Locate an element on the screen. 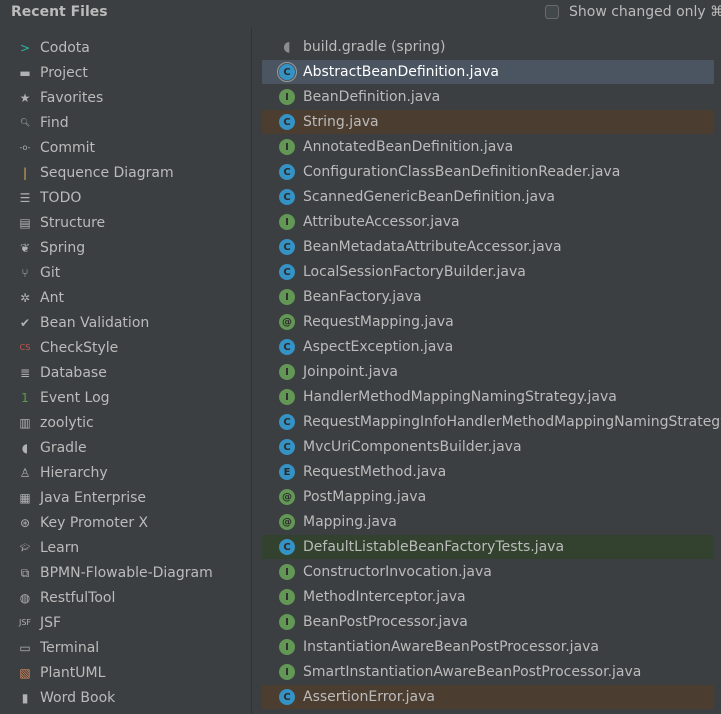 The image size is (721, 714). recent-file-item: E RequestMethod.java is located at coordinates (488, 472).